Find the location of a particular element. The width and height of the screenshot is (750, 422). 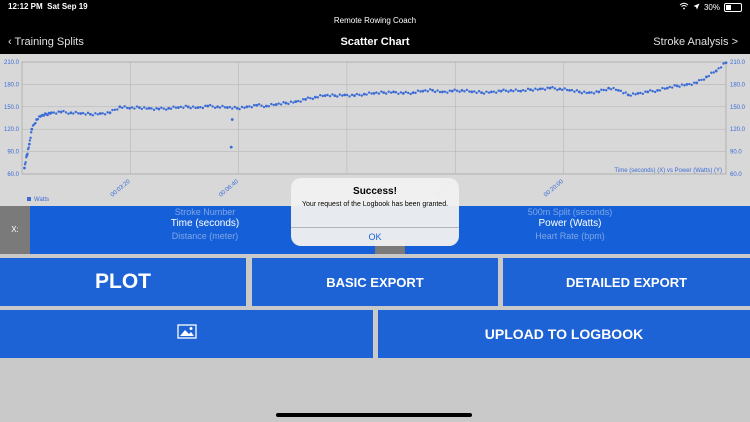

upload-logbook-button: UPLOAD TO LOGBOOK is located at coordinates (564, 334).